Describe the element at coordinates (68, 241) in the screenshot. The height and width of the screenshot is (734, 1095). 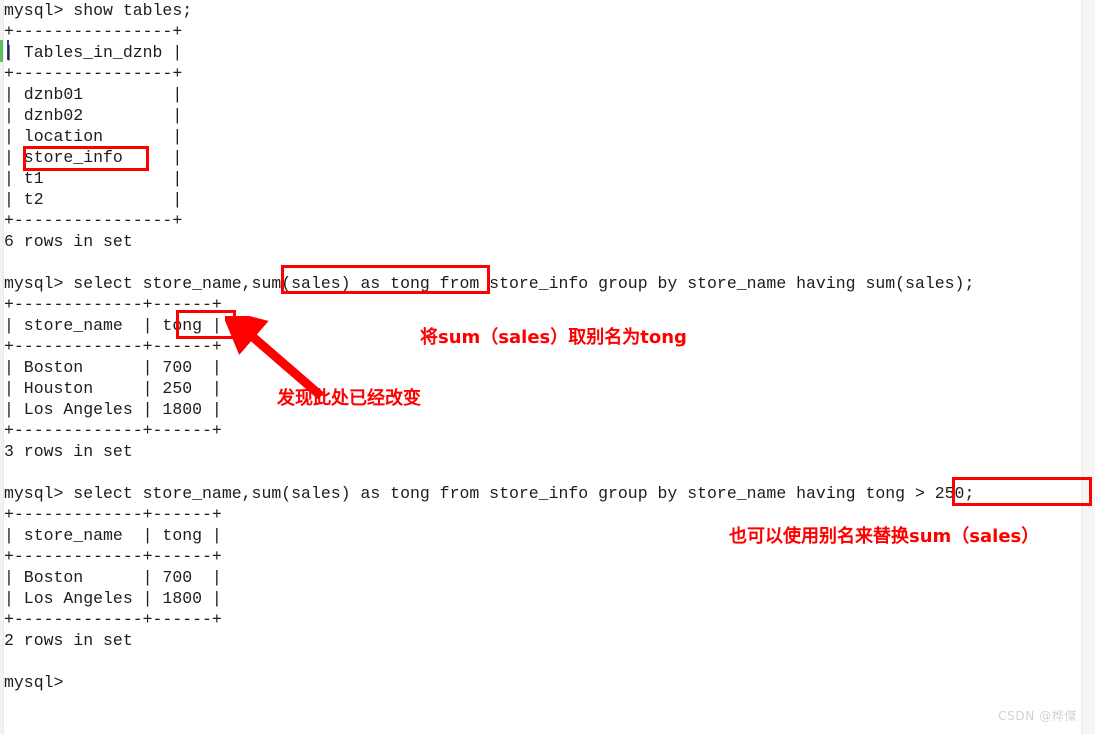
I see `terminal-line: 6 rows in set` at that location.